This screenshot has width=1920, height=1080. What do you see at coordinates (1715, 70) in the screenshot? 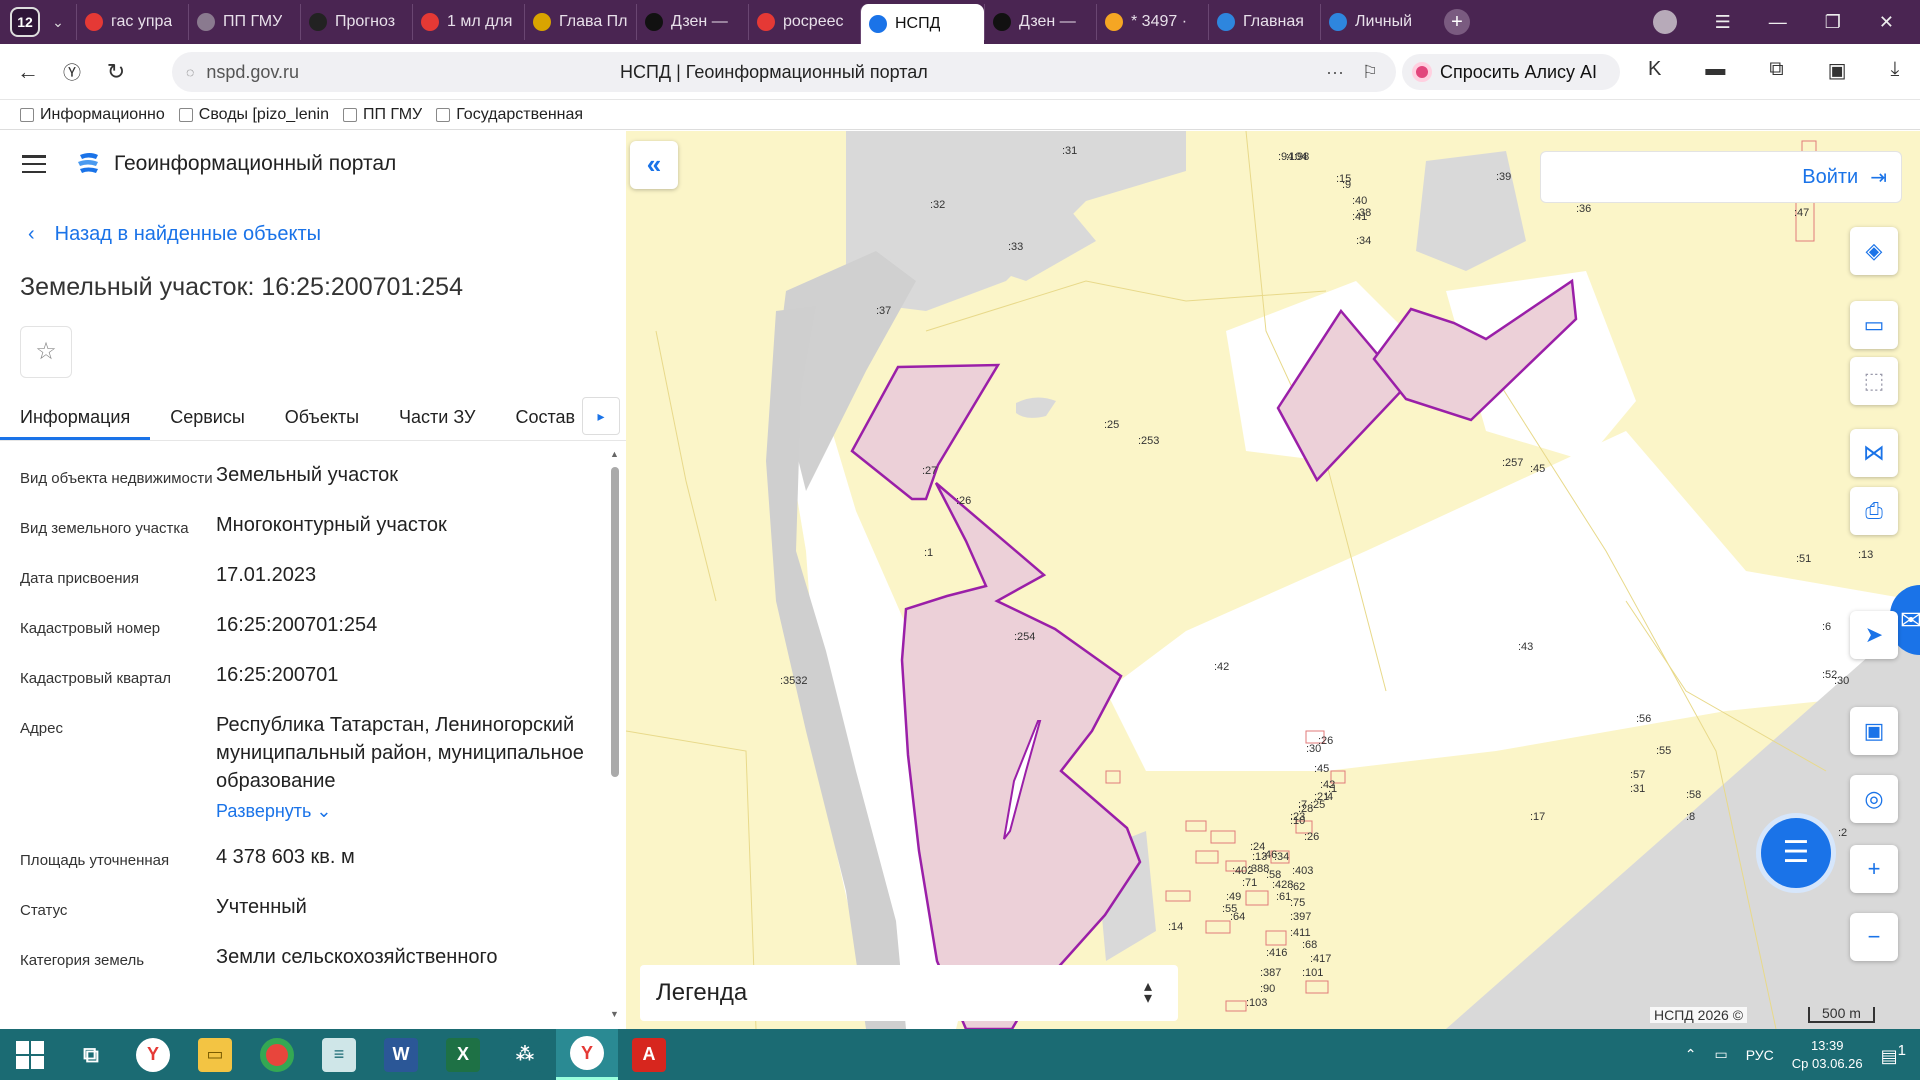
I see `collections-icon: ▬` at bounding box center [1715, 70].